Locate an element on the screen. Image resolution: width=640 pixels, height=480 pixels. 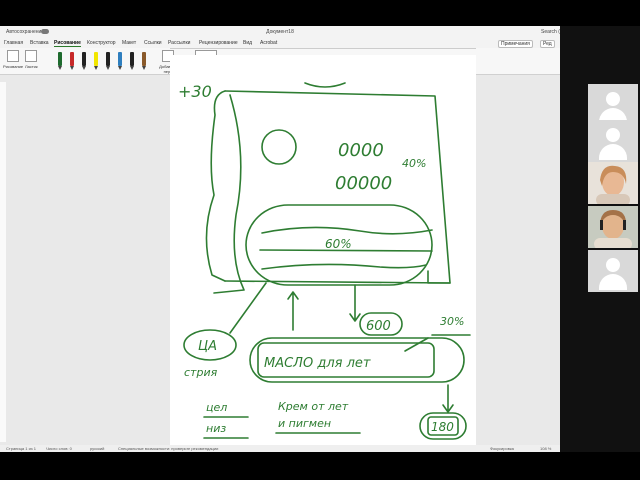
ink-sketch-lower: 180 is located at coordinates (442, 427).